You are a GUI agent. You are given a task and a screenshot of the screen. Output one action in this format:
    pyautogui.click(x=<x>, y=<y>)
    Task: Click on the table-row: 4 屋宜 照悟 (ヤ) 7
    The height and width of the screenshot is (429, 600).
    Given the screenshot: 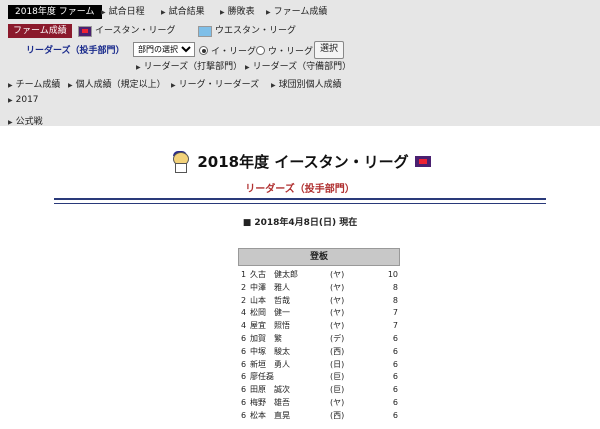 What is the action you would take?
    pyautogui.click(x=318, y=326)
    